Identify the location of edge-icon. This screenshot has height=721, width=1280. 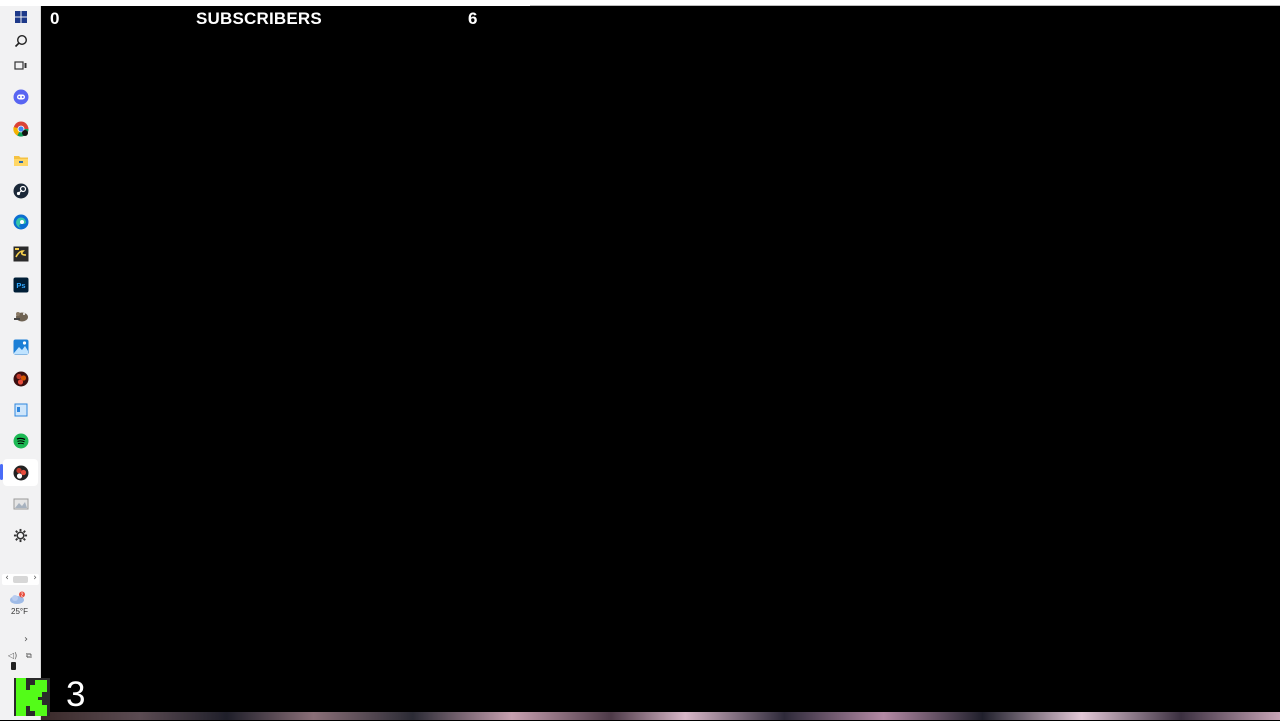
(20, 221).